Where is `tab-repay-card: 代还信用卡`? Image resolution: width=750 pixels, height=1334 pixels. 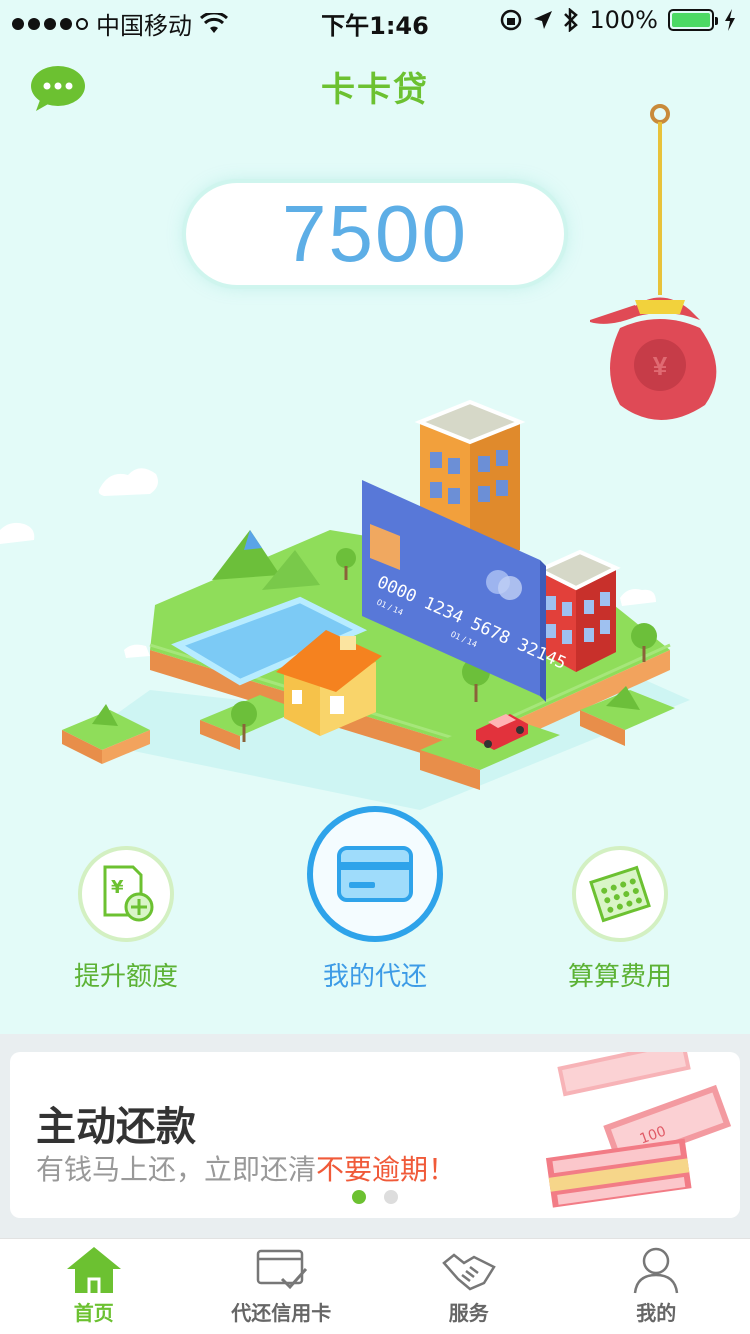
tab-repay-card: 代还信用卡 is located at coordinates (282, 1286).